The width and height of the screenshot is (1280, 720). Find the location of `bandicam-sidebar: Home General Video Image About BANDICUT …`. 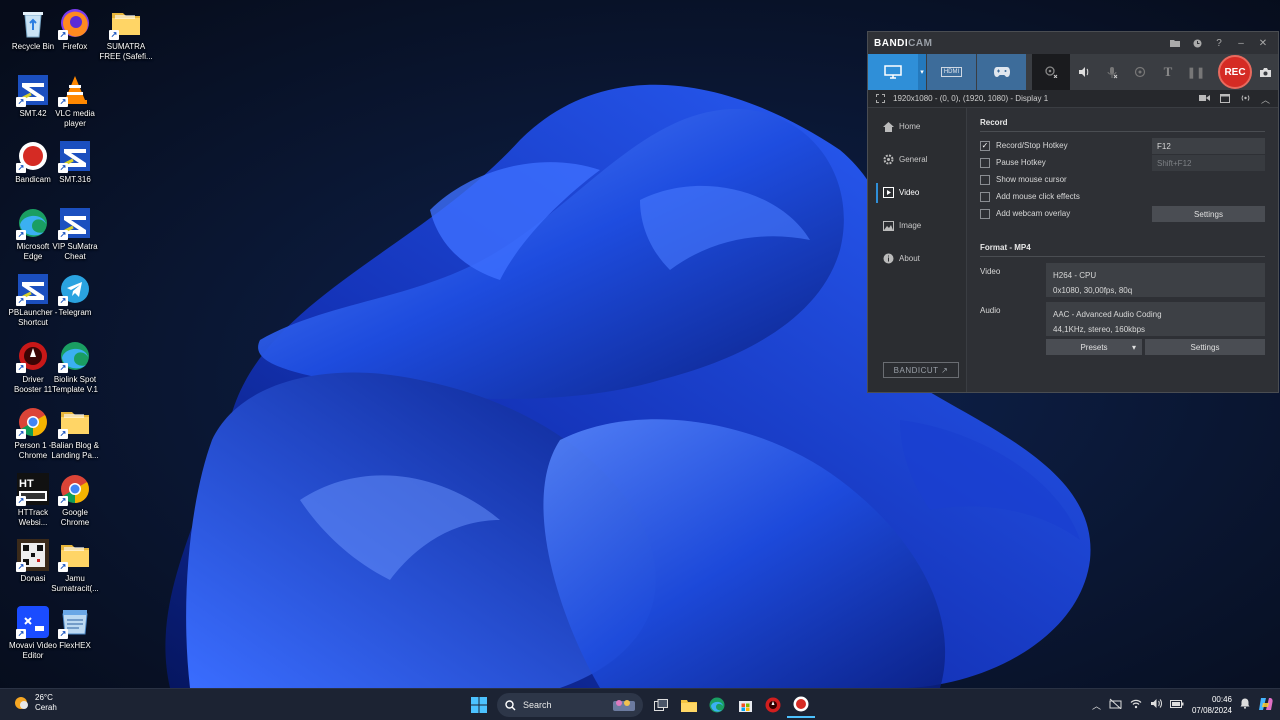

bandicam-sidebar: Home General Video Image About BANDICUT … is located at coordinates (917, 250).